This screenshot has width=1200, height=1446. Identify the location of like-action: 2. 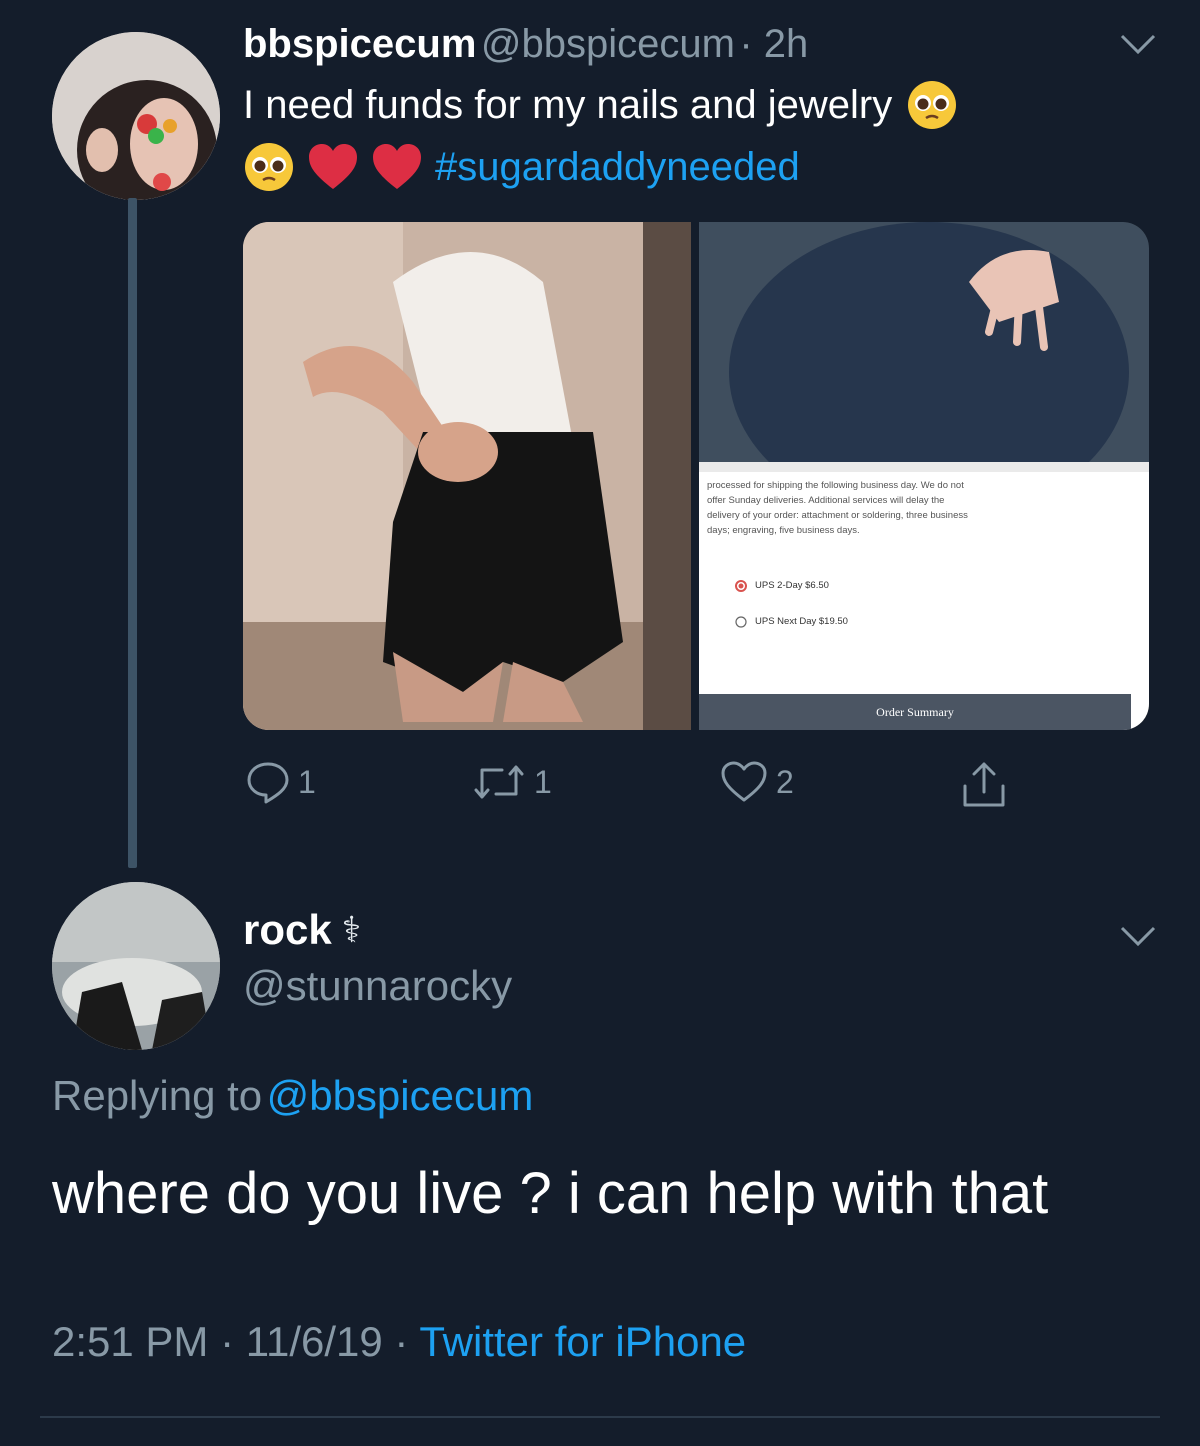
(757, 782).